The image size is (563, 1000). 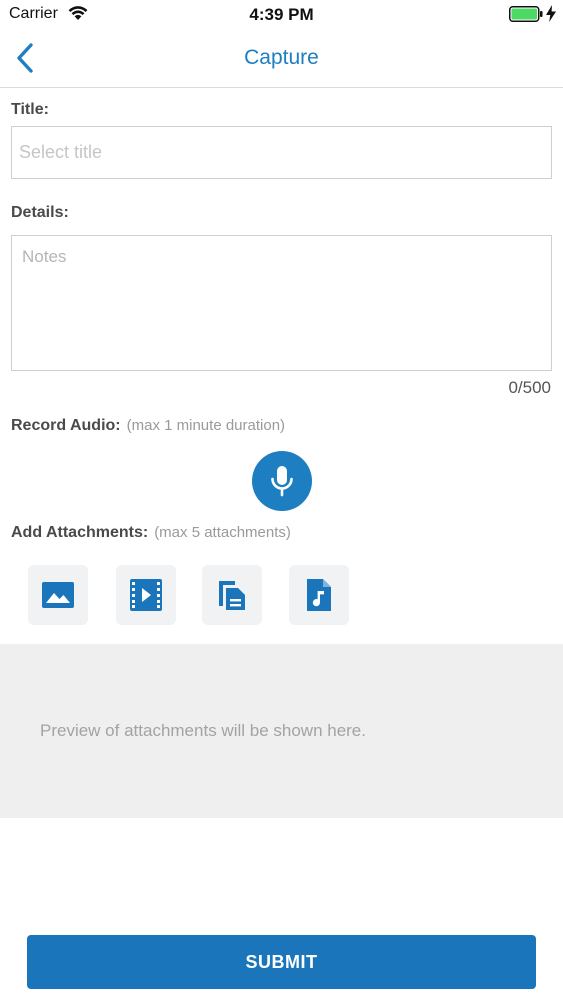 I want to click on title-label: Title:, so click(x=30, y=109).